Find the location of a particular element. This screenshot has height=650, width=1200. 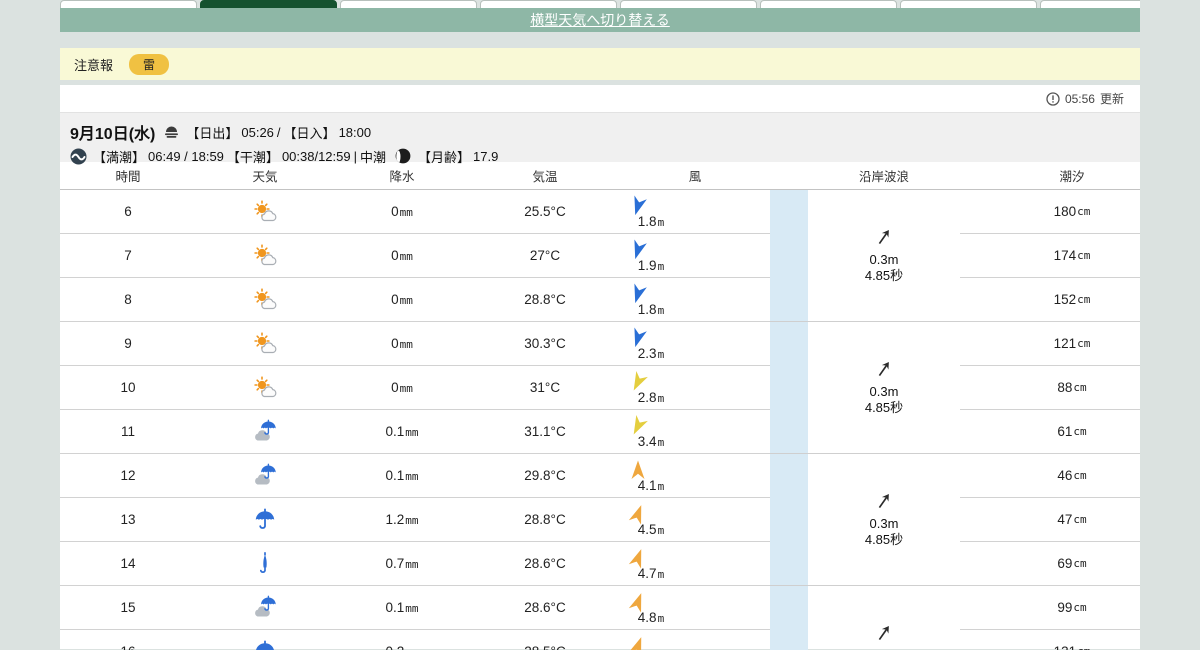

top-tab-active is located at coordinates (268, 4).